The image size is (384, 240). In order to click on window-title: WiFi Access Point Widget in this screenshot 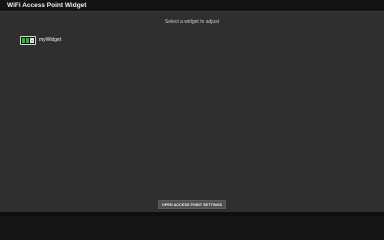, I will do `click(47, 5)`.